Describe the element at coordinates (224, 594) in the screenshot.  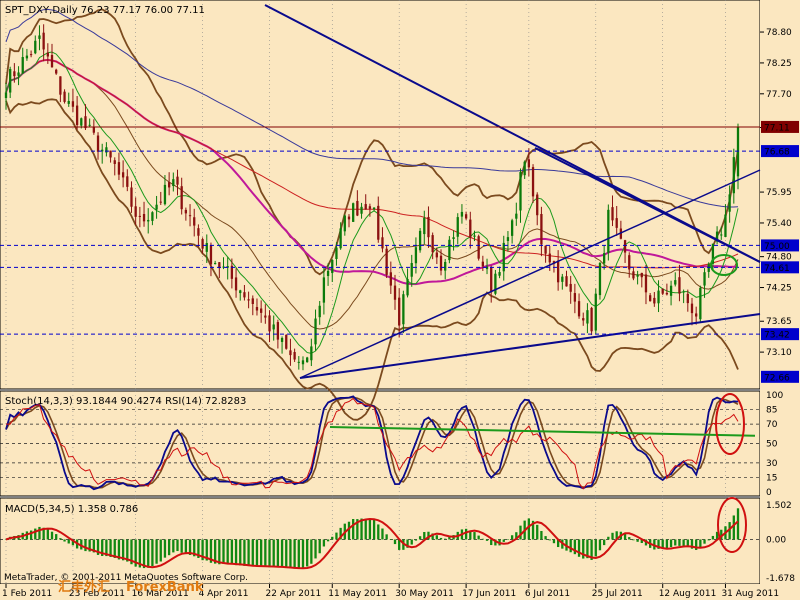
I see `date-label: 4 Apr 2011` at that location.